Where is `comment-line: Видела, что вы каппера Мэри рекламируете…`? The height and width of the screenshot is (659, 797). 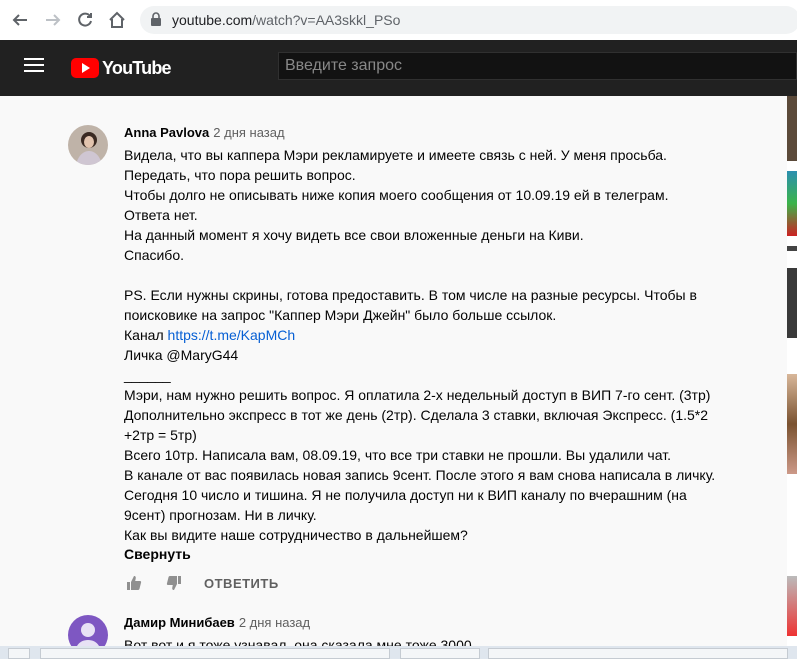
comment-line: Видела, что вы каппера Мэри рекламируете… is located at coordinates (395, 155).